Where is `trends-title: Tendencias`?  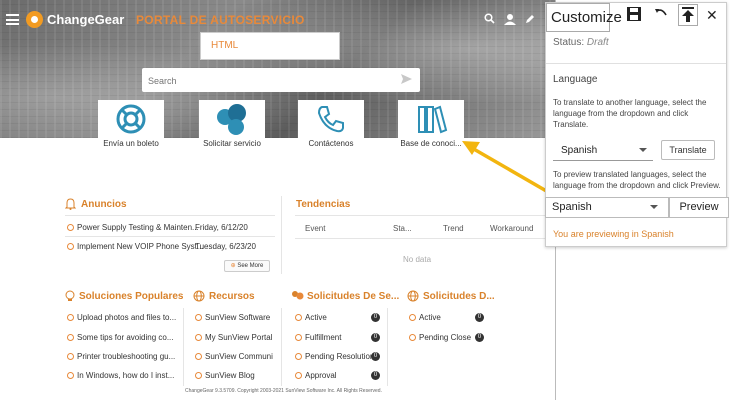 trends-title: Tendencias is located at coordinates (323, 204).